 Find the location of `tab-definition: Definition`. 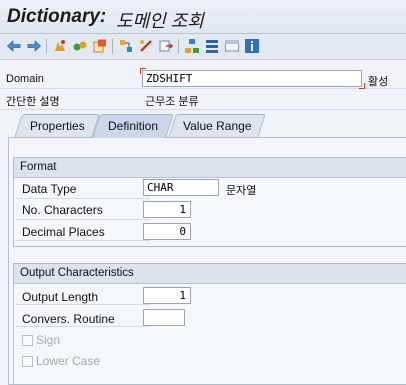

tab-definition: Definition is located at coordinates (133, 126).